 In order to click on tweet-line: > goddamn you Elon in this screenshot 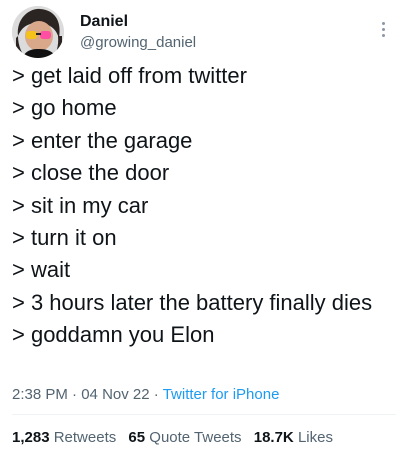, I will do `click(113, 335)`.